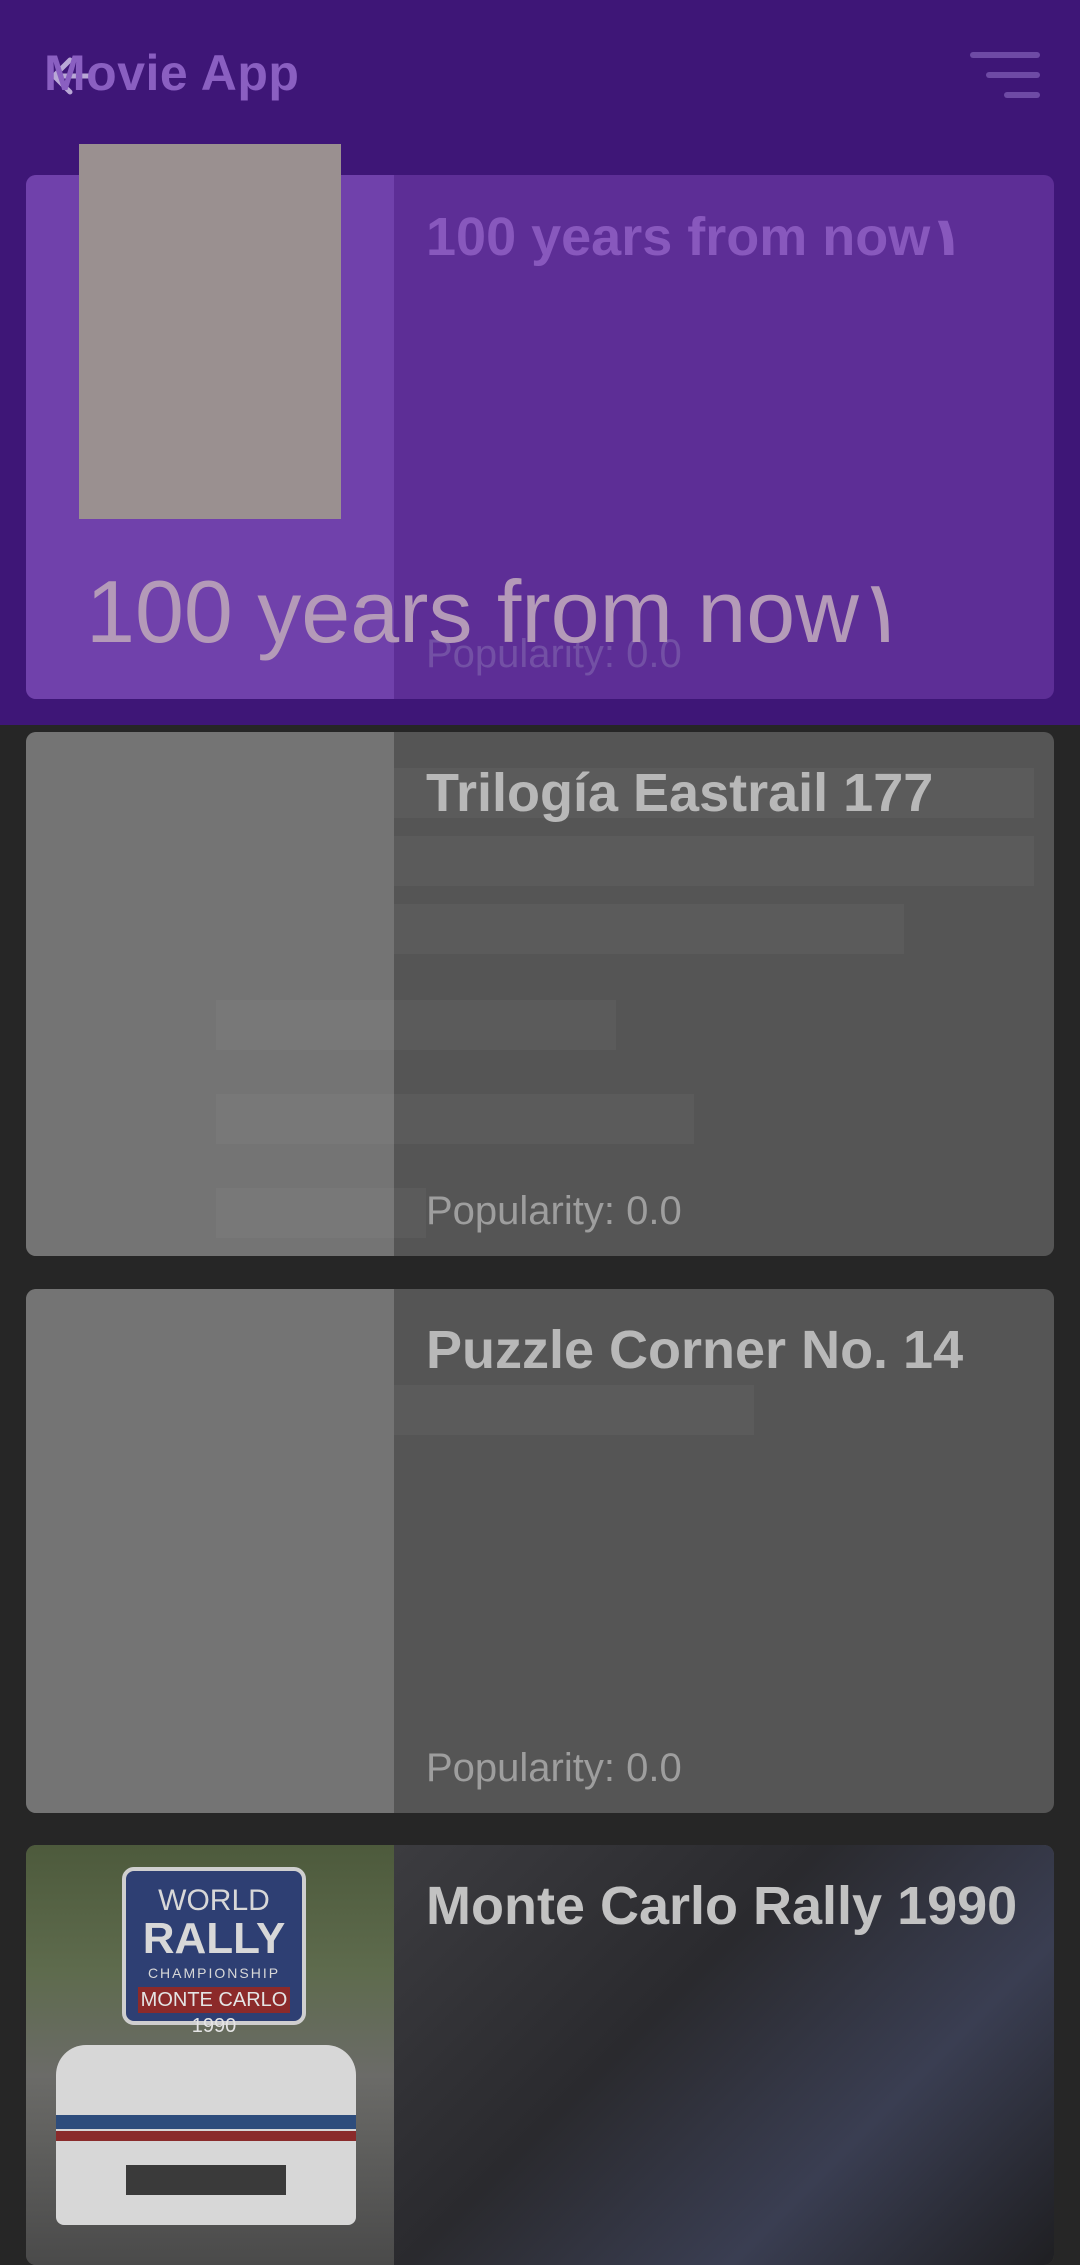  Describe the element at coordinates (722, 1906) in the screenshot. I see `movie-title: Monte Carlo Rally 1990` at that location.